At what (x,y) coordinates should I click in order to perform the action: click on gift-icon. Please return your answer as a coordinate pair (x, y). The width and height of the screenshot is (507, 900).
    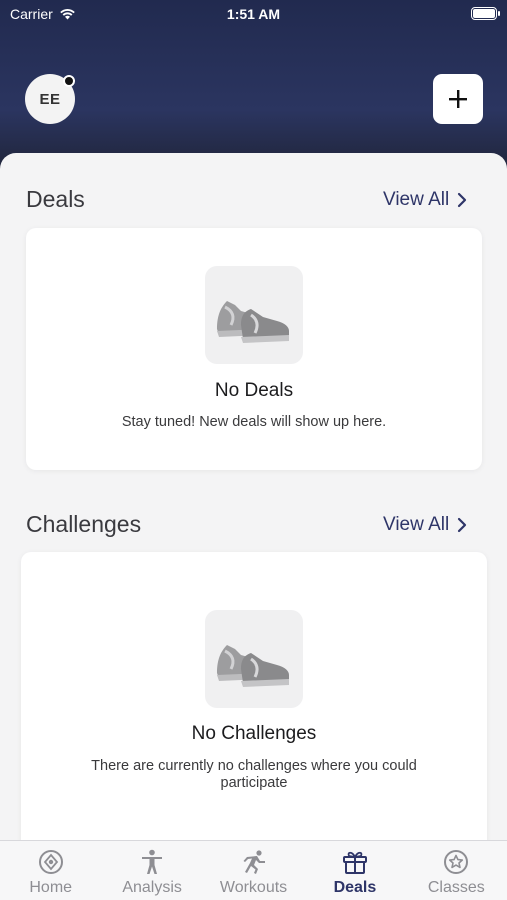
    Looking at the image, I should click on (354, 862).